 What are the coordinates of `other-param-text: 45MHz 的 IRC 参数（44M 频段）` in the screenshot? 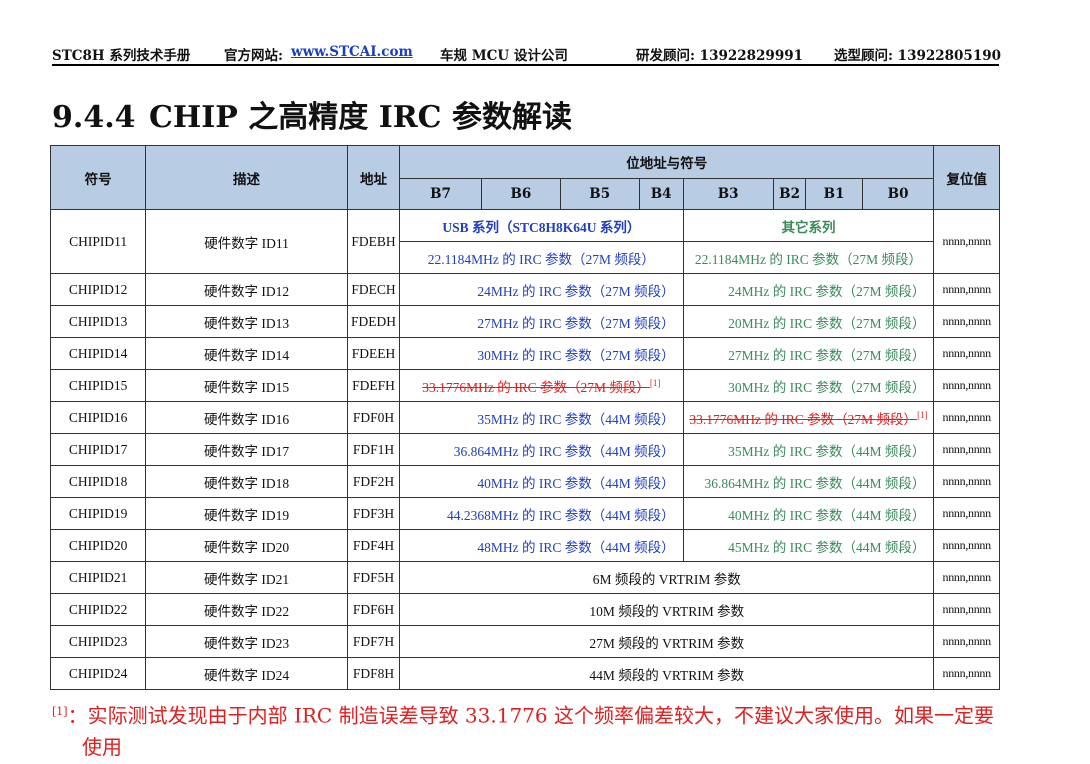 It's located at (827, 547).